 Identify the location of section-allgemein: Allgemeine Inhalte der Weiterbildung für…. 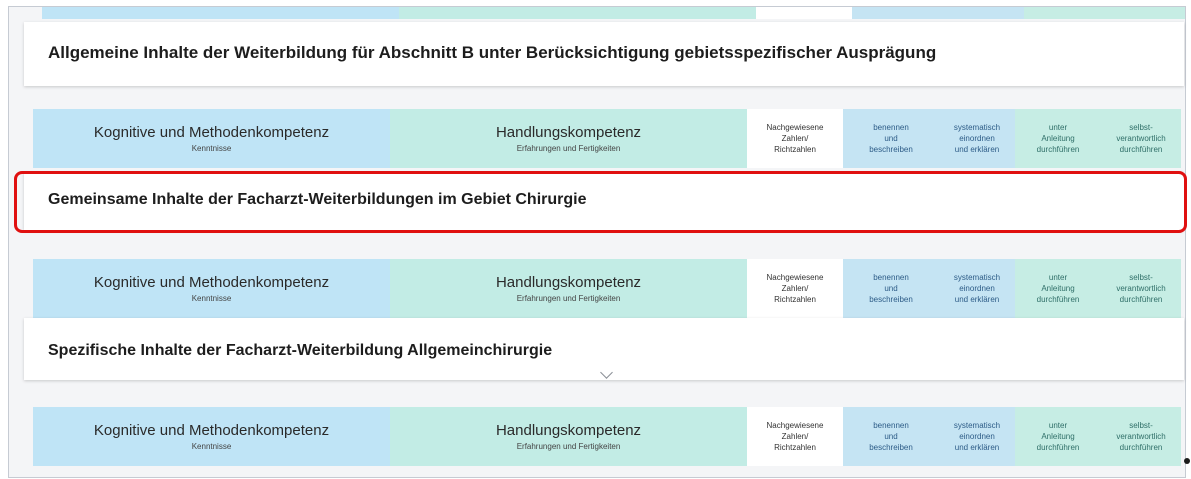
(604, 54).